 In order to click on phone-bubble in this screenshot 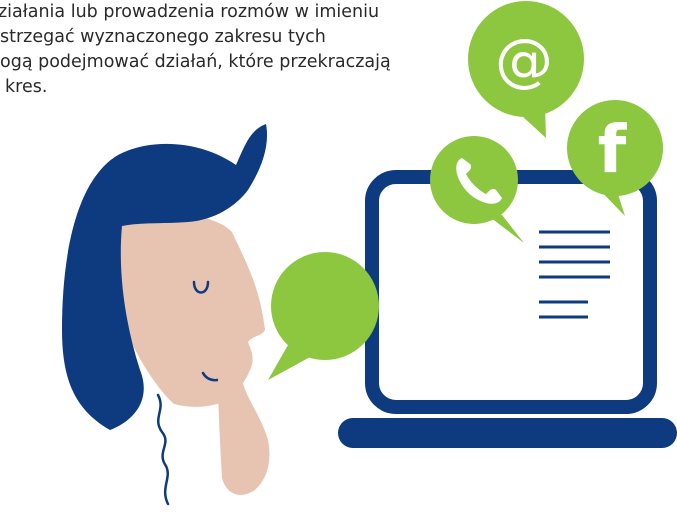, I will do `click(477, 189)`.